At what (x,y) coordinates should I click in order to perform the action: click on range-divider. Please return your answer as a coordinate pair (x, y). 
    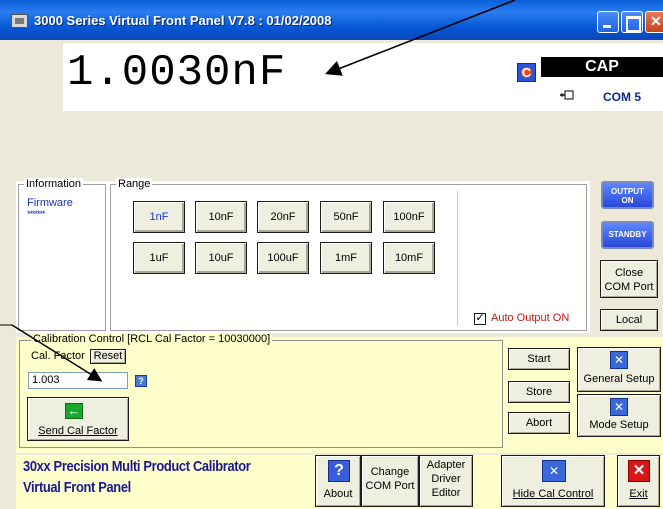
    Looking at the image, I should click on (457, 258).